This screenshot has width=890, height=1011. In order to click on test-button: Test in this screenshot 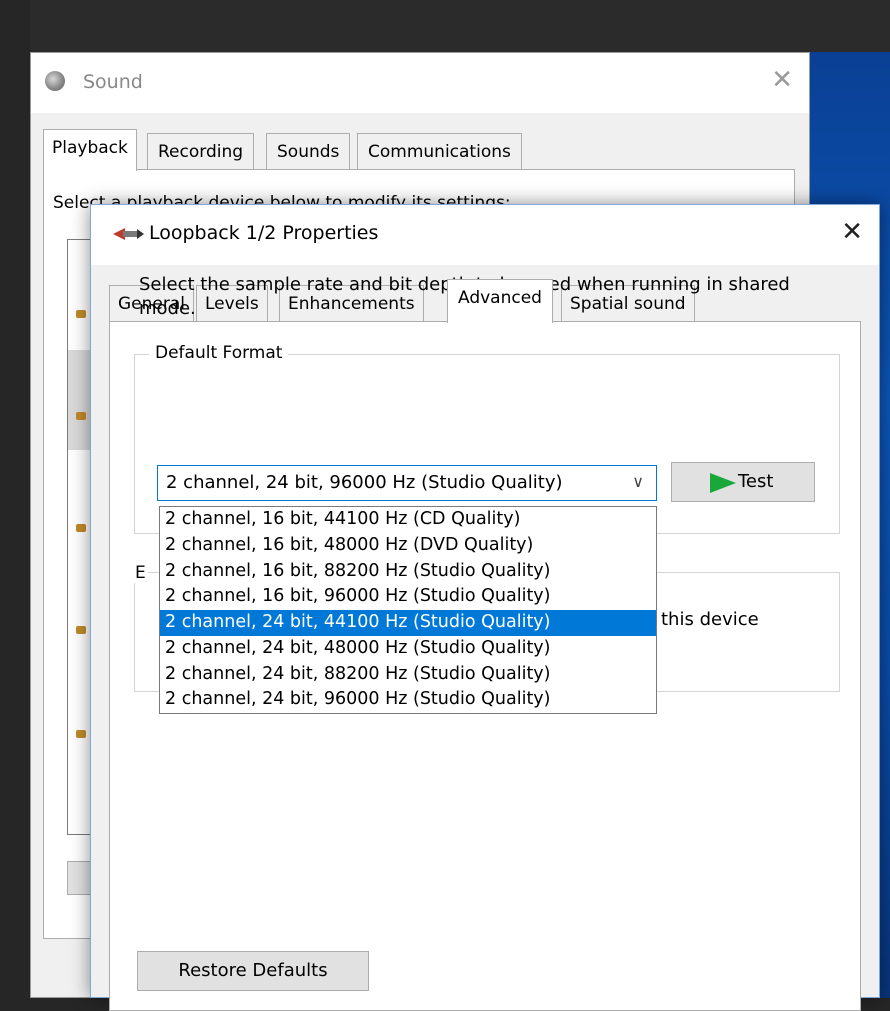, I will do `click(743, 482)`.